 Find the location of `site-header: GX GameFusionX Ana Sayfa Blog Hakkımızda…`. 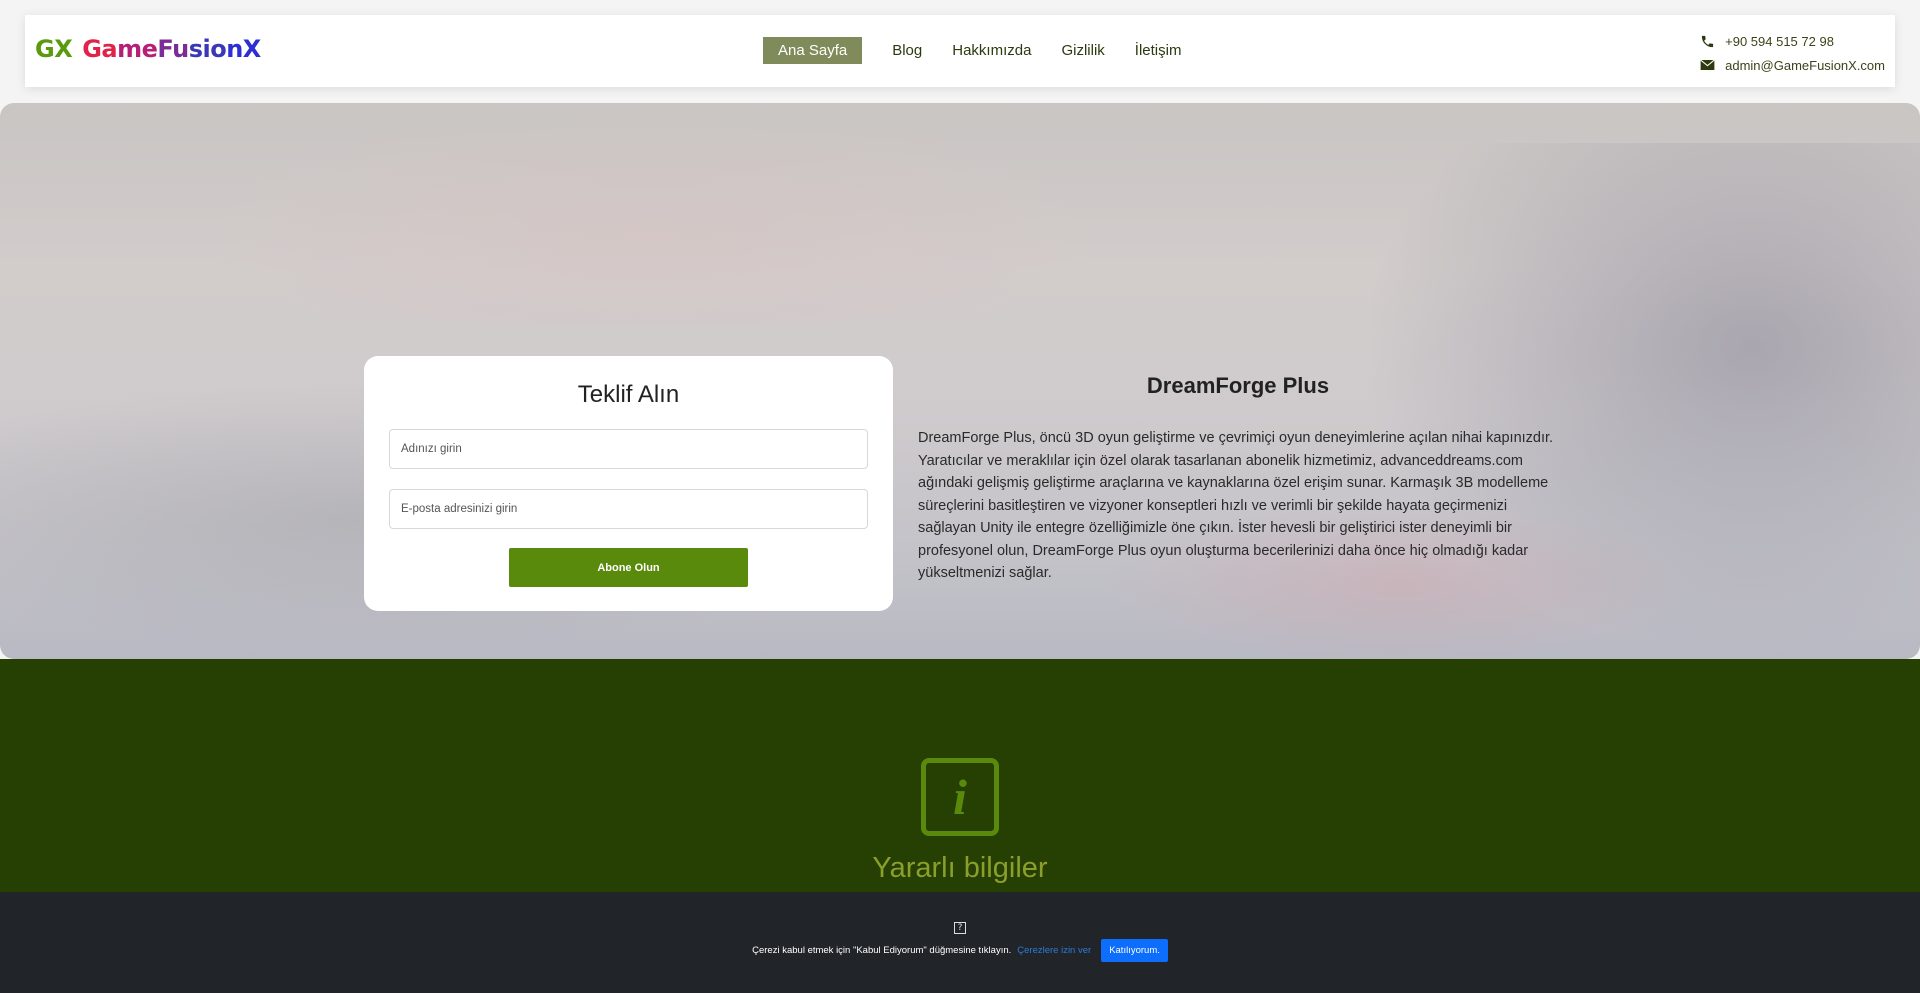

site-header: GX GameFusionX Ana Sayfa Blog Hakkımızda… is located at coordinates (960, 51).